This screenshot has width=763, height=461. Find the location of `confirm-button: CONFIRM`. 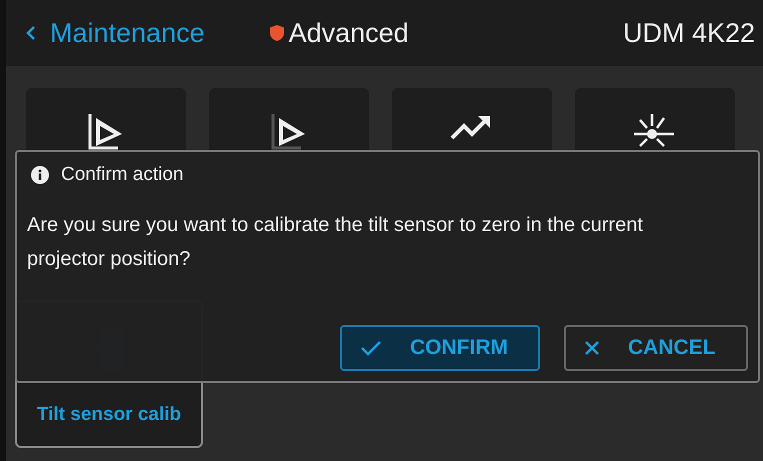

confirm-button: CONFIRM is located at coordinates (440, 348).